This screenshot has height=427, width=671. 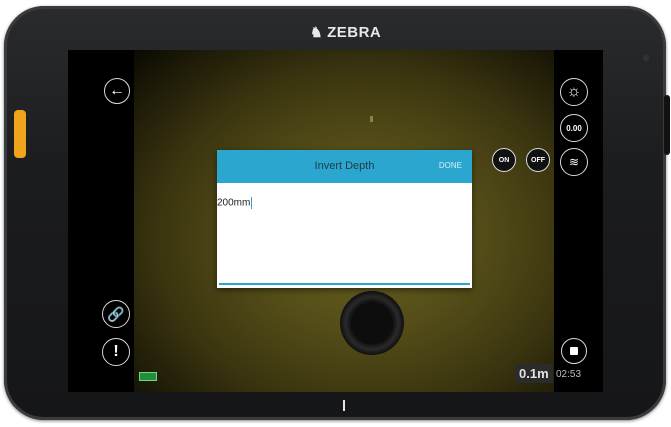 I want to click on timer-readout: 02:53, so click(x=569, y=374).